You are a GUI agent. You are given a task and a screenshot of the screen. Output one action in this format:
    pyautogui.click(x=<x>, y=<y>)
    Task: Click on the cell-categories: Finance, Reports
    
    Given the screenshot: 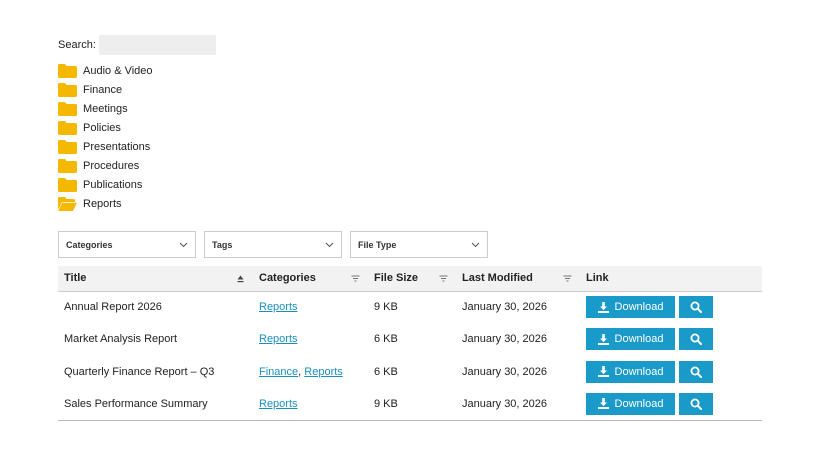 What is the action you would take?
    pyautogui.click(x=310, y=372)
    